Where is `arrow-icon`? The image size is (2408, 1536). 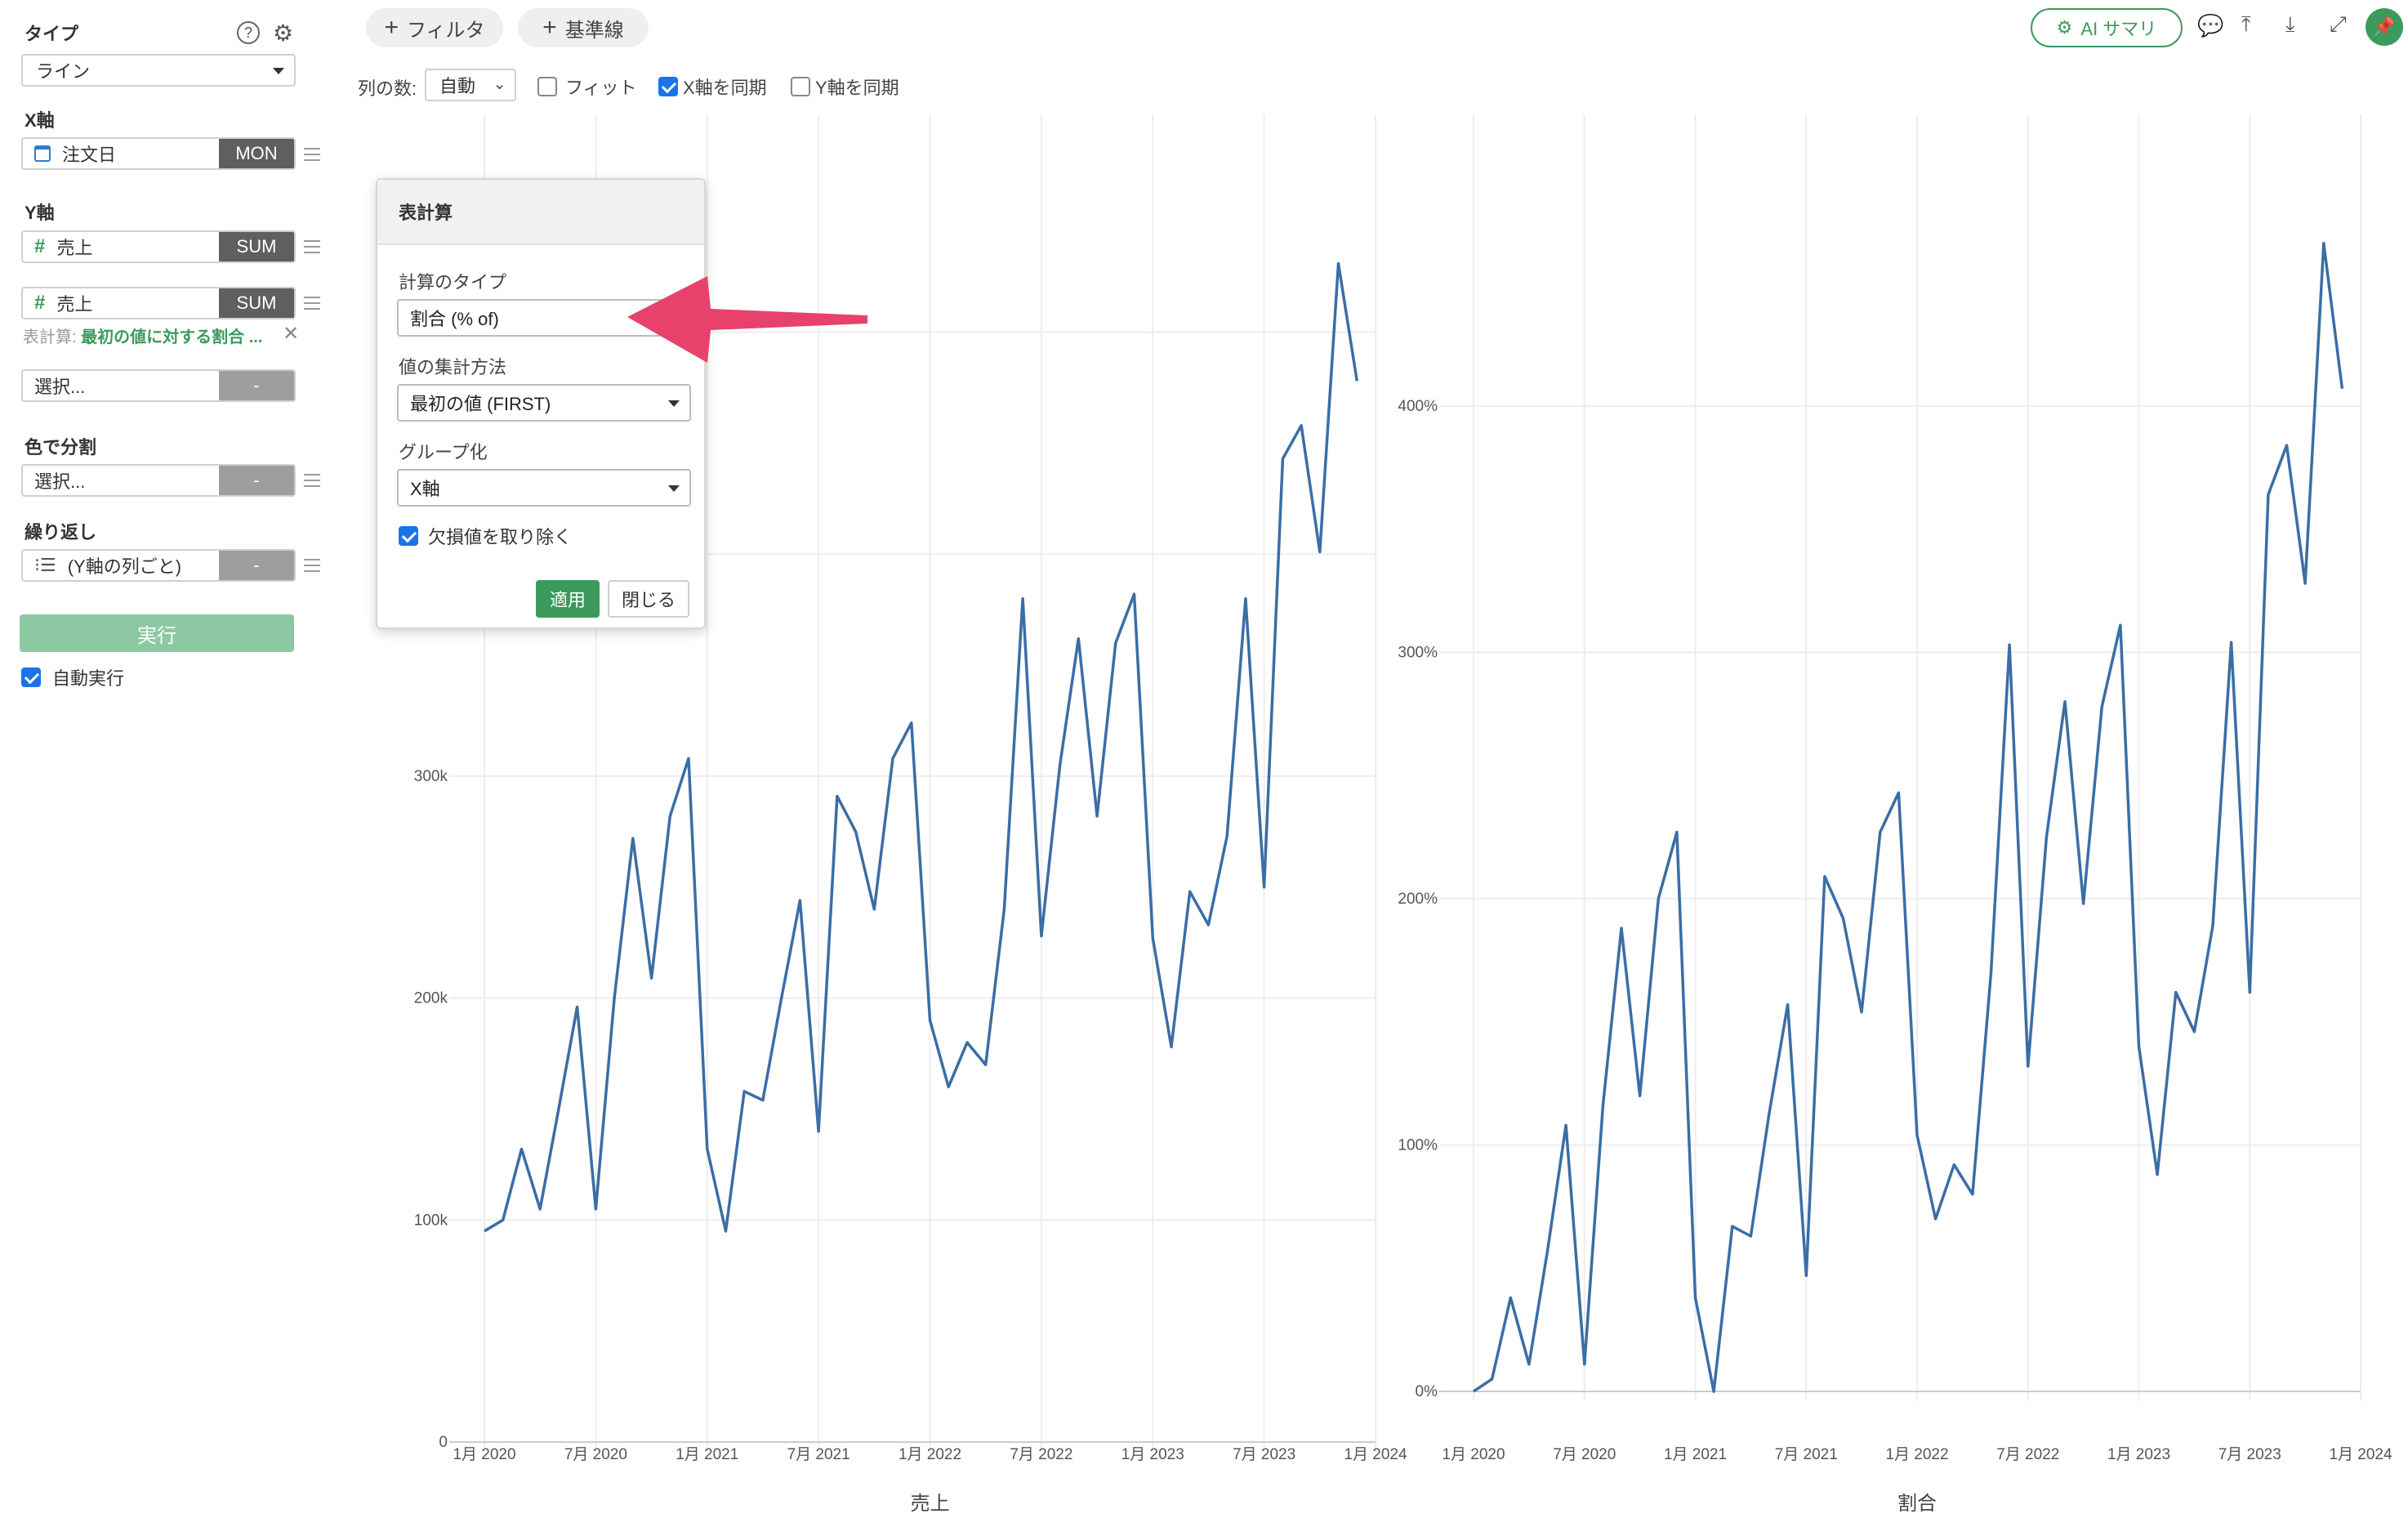
arrow-icon is located at coordinates (747, 319).